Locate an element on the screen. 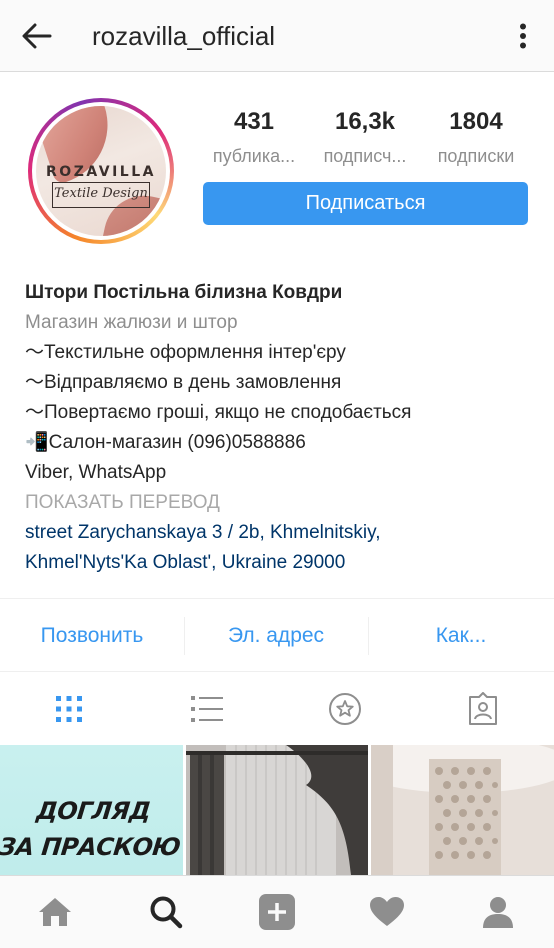  profile-tabs is located at coordinates (277, 709).